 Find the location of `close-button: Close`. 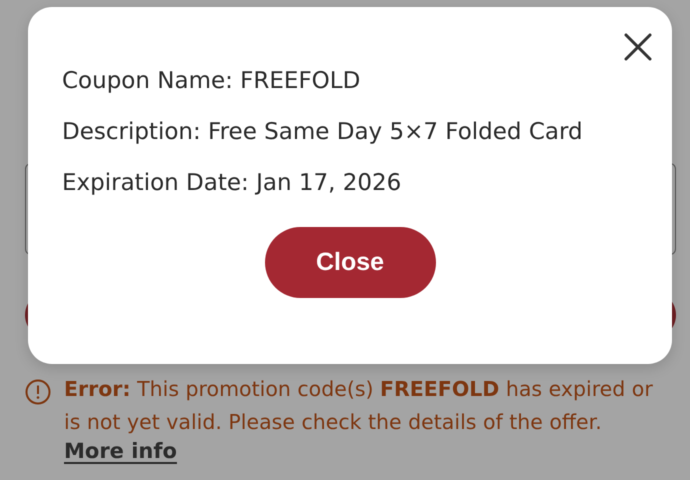

close-button: Close is located at coordinates (350, 262).